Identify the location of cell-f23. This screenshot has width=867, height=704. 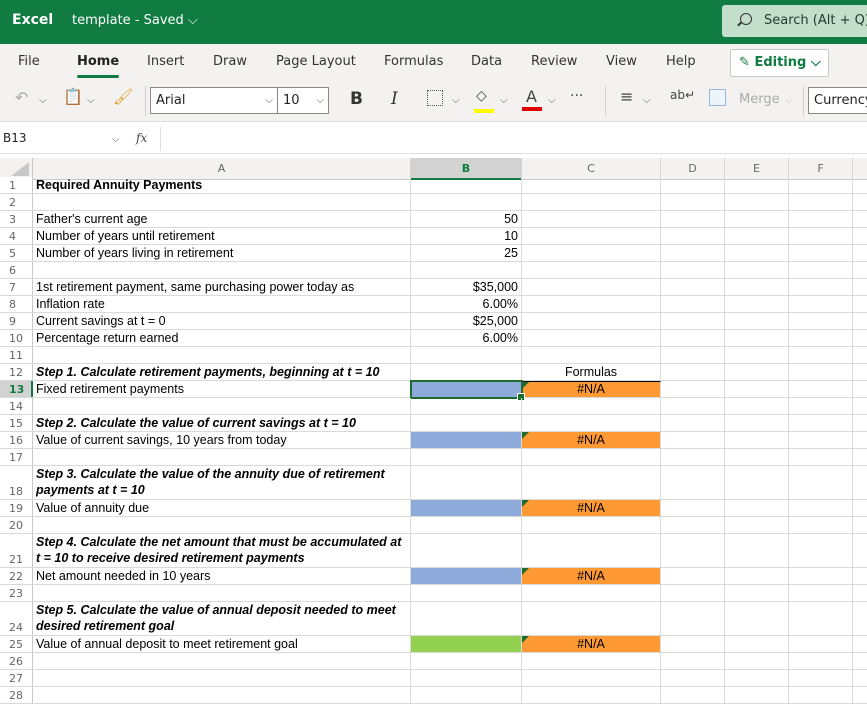
(821, 593).